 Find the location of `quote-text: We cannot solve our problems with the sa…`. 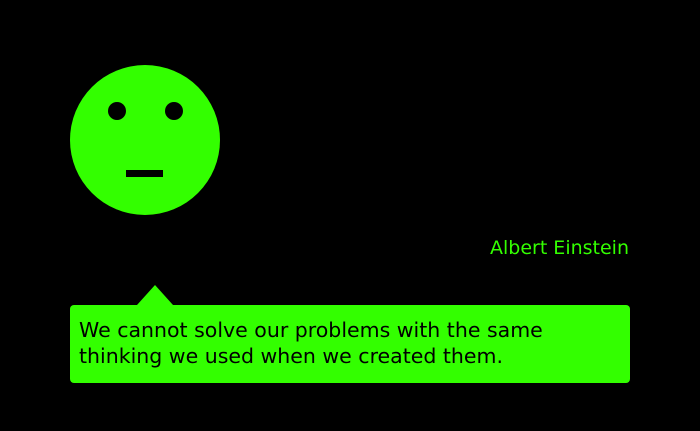

quote-text: We cannot solve our problems with the sa… is located at coordinates (311, 343).